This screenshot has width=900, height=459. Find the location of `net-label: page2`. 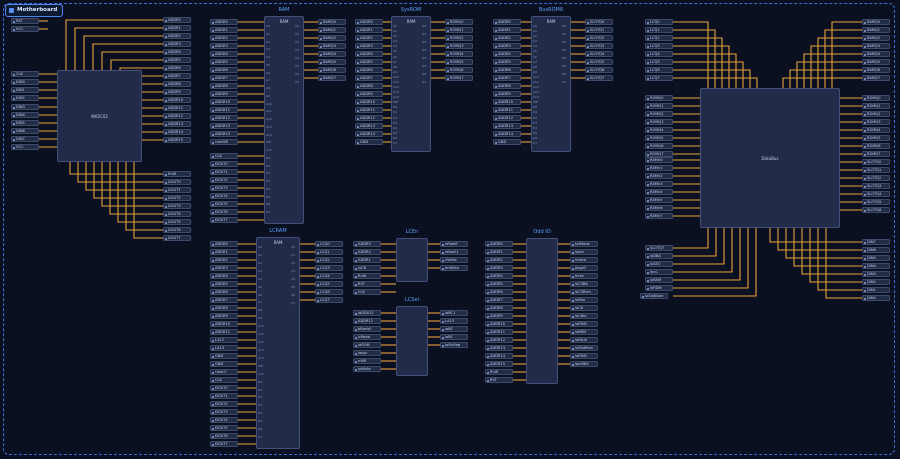

net-label: page2 is located at coordinates (584, 268).